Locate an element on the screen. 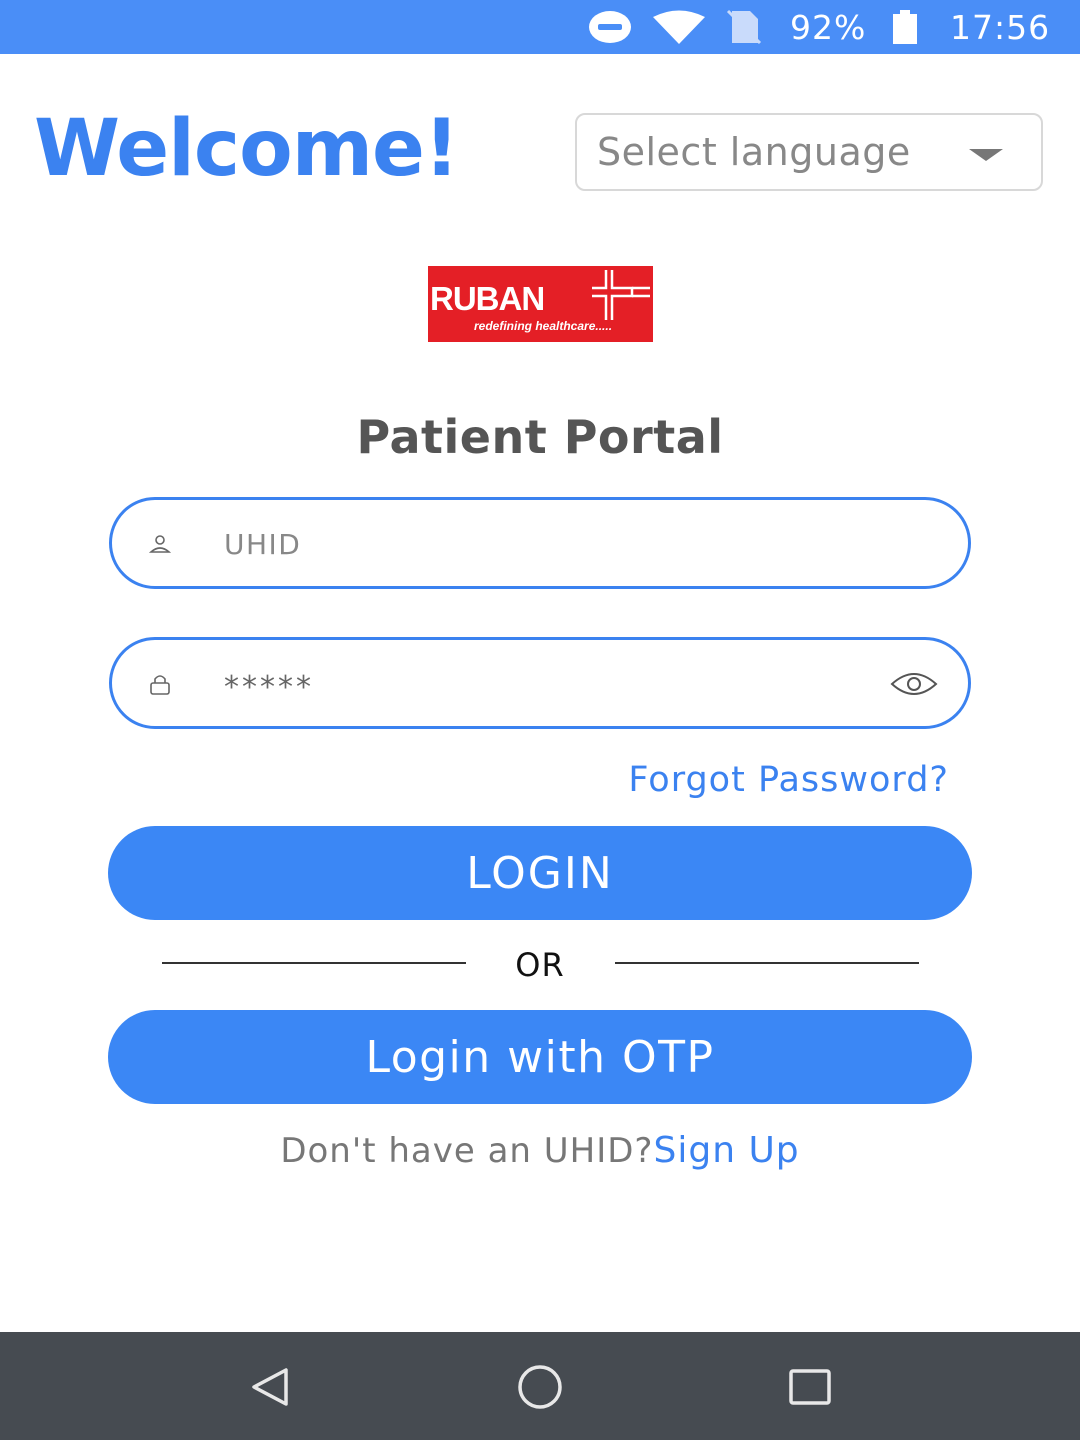  signup-row: Don't have an UHID?Sign Up is located at coordinates (540, 1150).